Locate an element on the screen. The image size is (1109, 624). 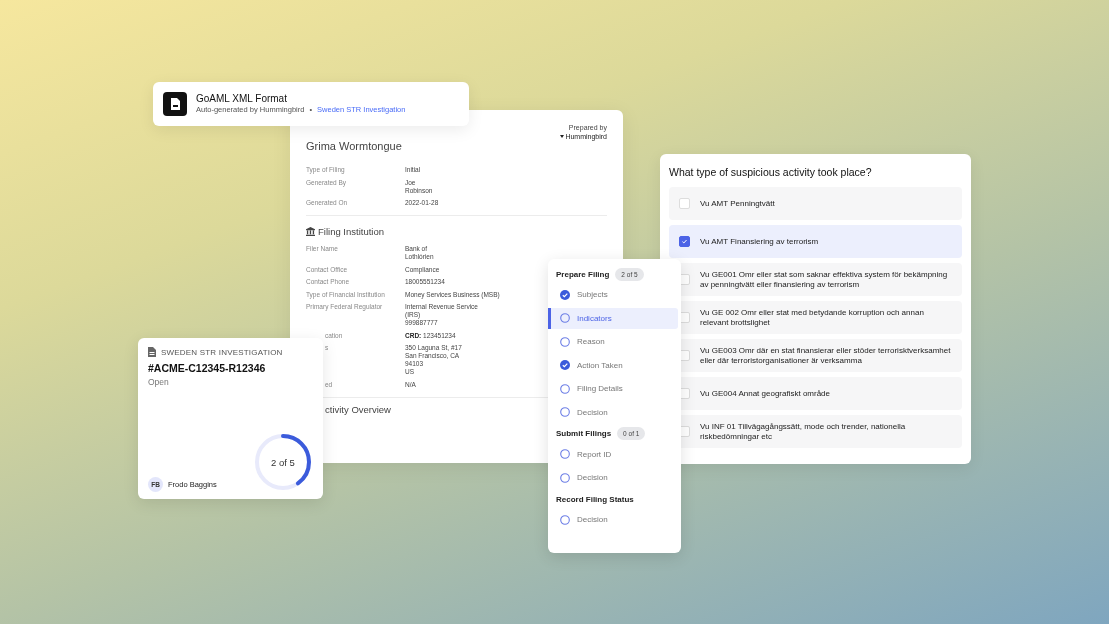
investigation-type: SWEDEN STR INVESTIGATION is located at coordinates (222, 352).